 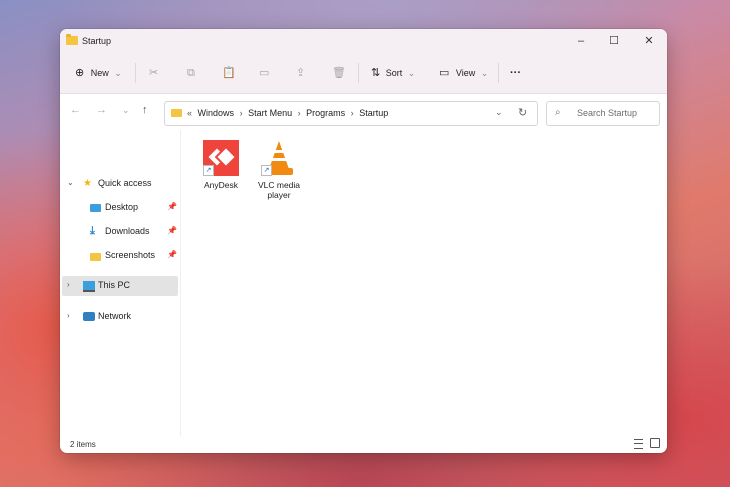 I want to click on view-icon: ▭, so click(x=444, y=73).